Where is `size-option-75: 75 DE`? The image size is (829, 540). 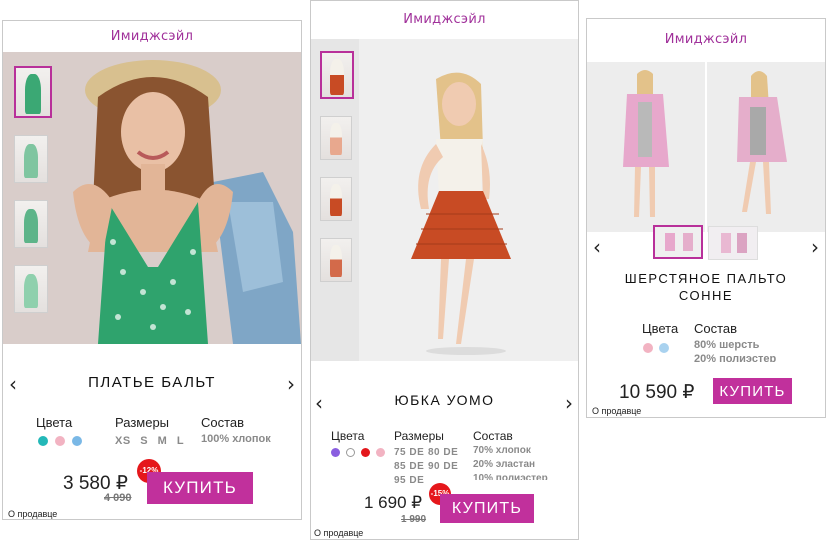
size-option-75: 75 DE is located at coordinates (411, 453).